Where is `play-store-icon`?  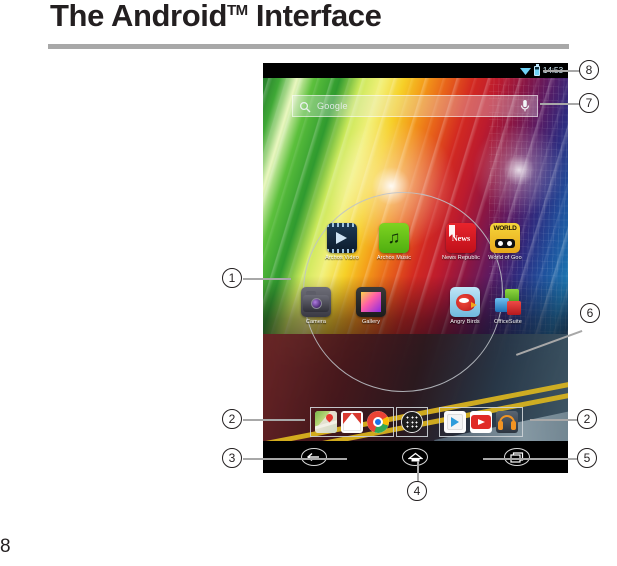 play-store-icon is located at coordinates (455, 422).